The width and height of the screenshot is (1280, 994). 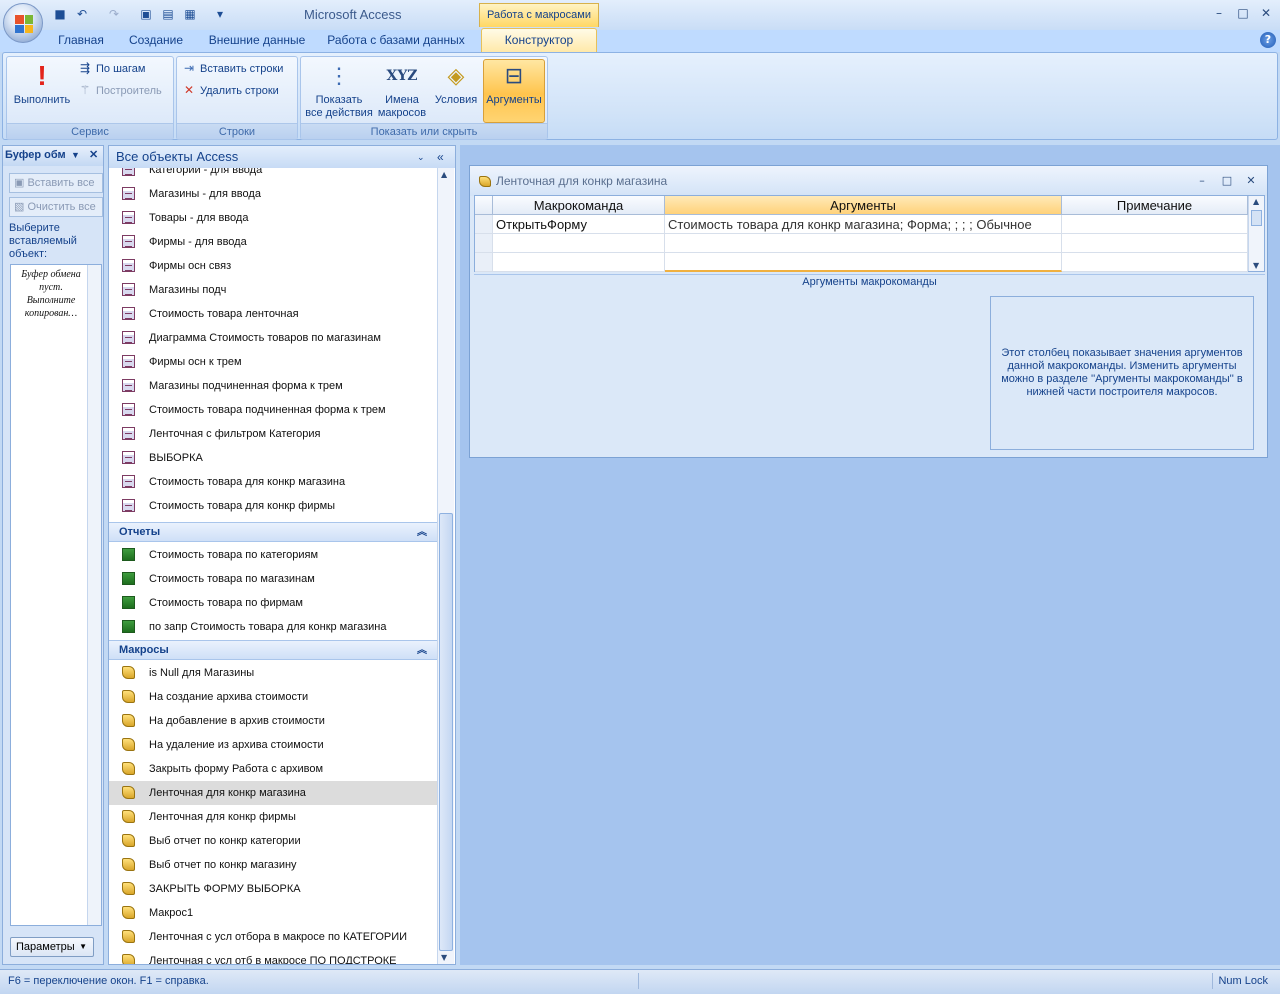 What do you see at coordinates (579, 205) in the screenshot?
I see `column-header-action: Макрокоманда` at bounding box center [579, 205].